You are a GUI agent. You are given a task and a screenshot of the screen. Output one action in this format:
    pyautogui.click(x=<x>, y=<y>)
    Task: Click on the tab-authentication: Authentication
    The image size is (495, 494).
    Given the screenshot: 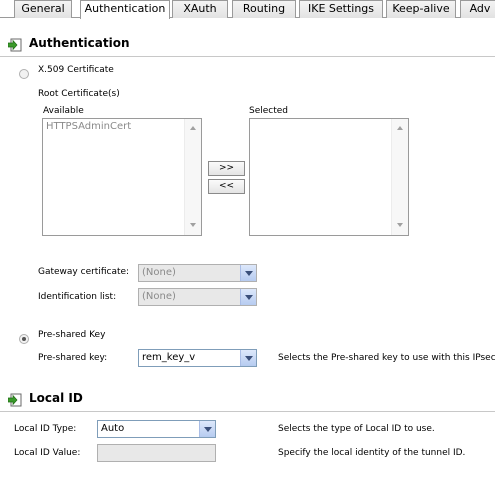 What is the action you would take?
    pyautogui.click(x=125, y=9)
    